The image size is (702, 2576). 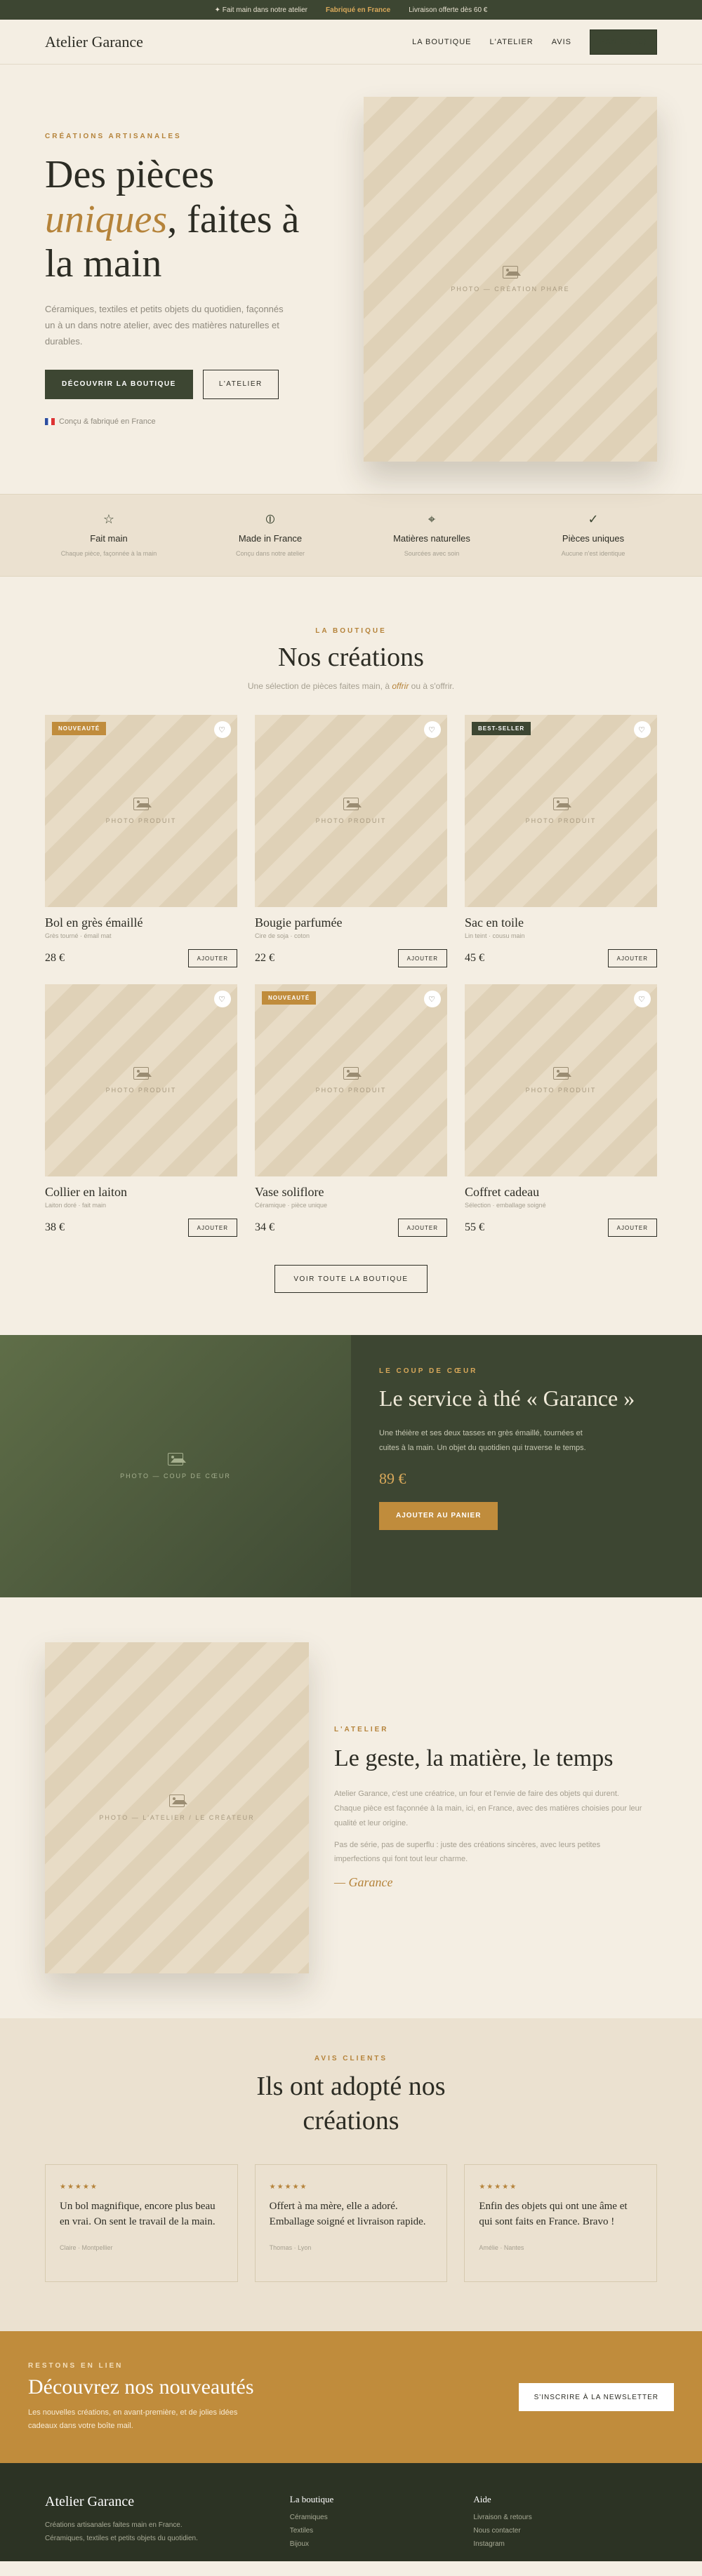 What do you see at coordinates (141, 2387) in the screenshot?
I see `newsletter-title: Découvrez nos nouveautés` at bounding box center [141, 2387].